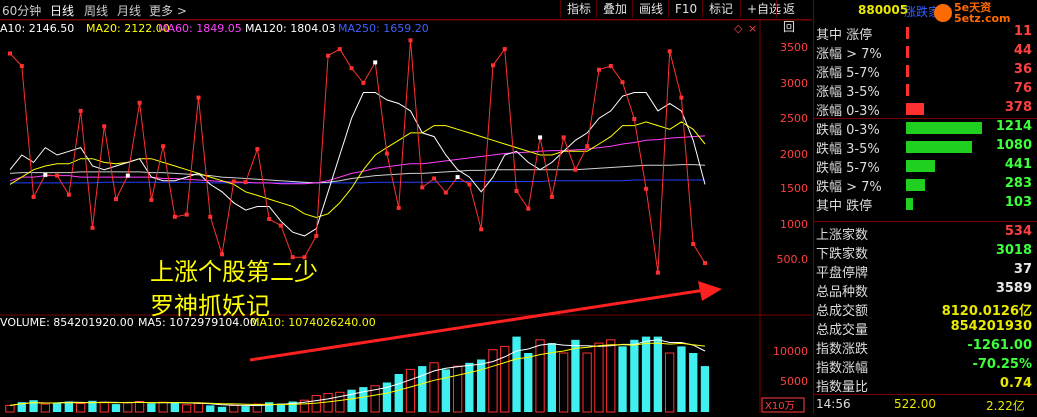  I want to click on tab-weekly: 周线, so click(96, 10).